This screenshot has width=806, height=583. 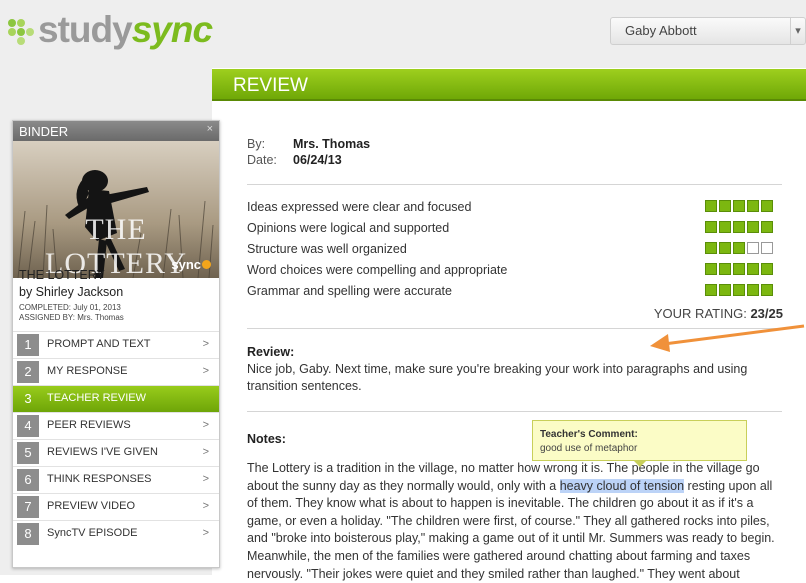 What do you see at coordinates (308, 152) in the screenshot?
I see `review-meta: By: Mrs. Thomas Date: 06/24/13` at bounding box center [308, 152].